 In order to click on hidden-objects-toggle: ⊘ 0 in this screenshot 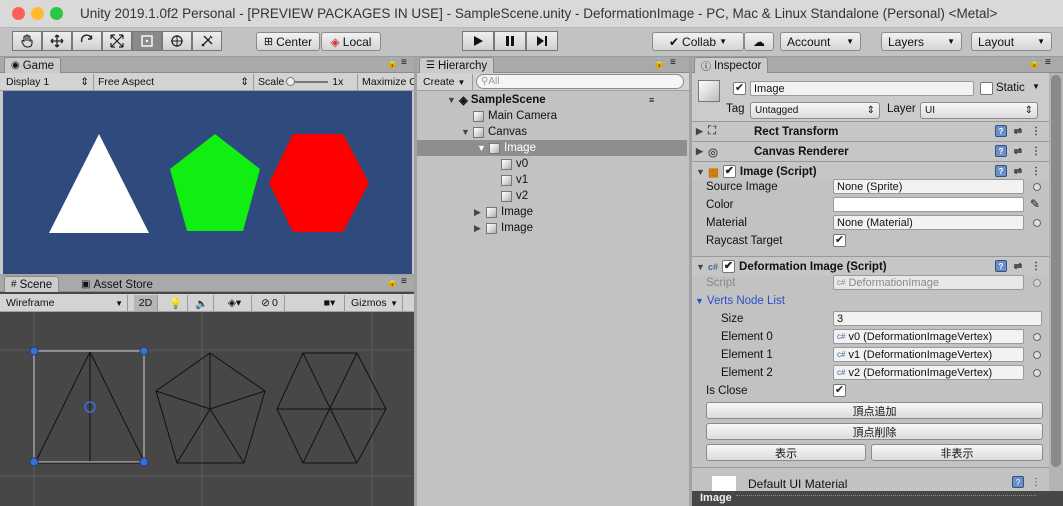, I will do `click(270, 303)`.